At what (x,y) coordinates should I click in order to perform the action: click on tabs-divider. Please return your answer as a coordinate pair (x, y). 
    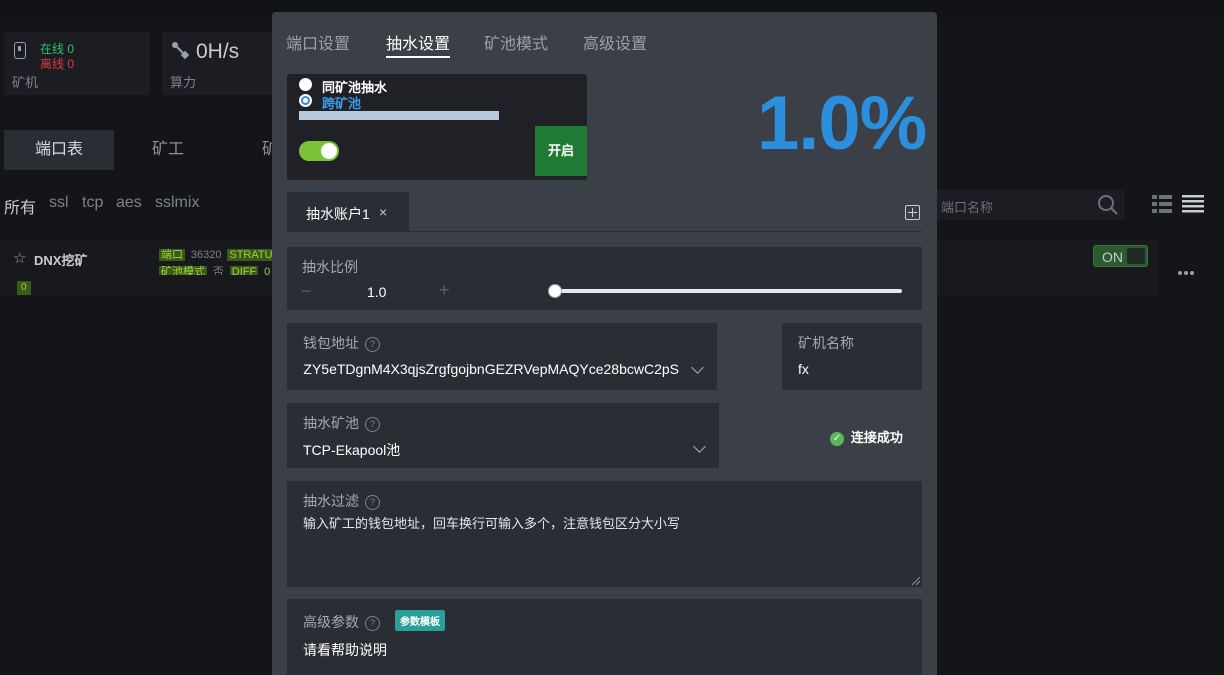
    Looking at the image, I should click on (604, 231).